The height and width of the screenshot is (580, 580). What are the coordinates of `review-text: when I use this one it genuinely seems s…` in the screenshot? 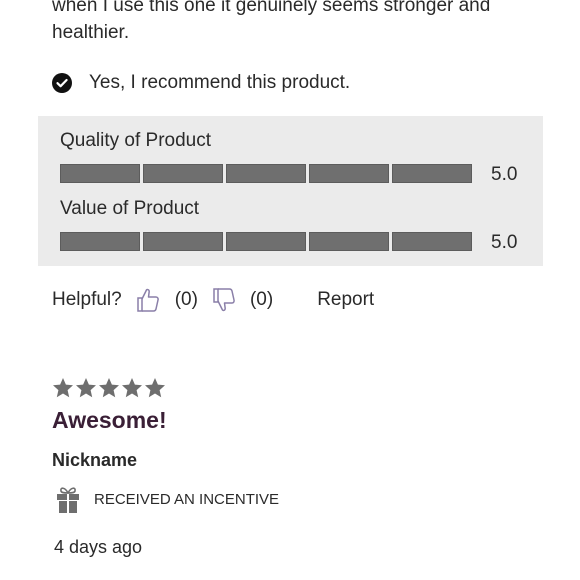 It's located at (271, 21).